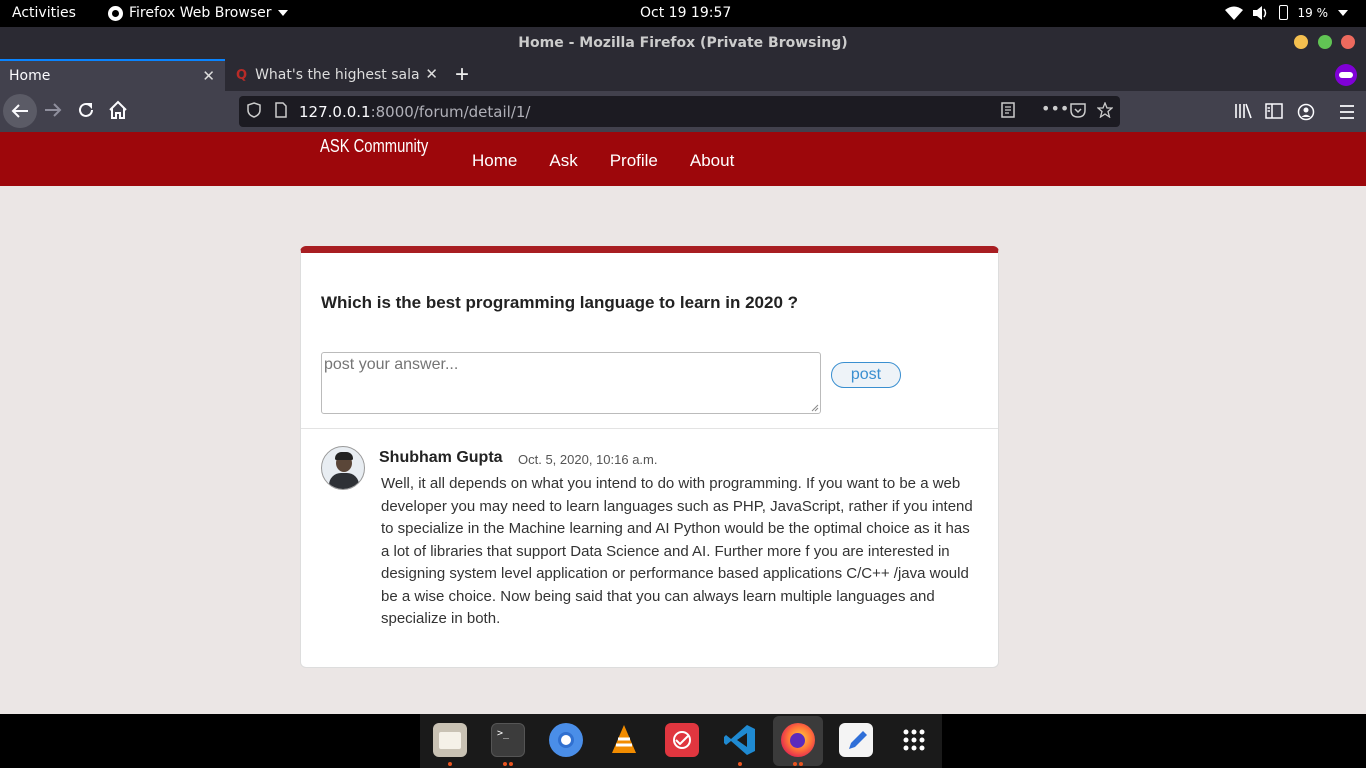  Describe the element at coordinates (1343, 12) in the screenshot. I see `tray-dropdown-icon` at that location.